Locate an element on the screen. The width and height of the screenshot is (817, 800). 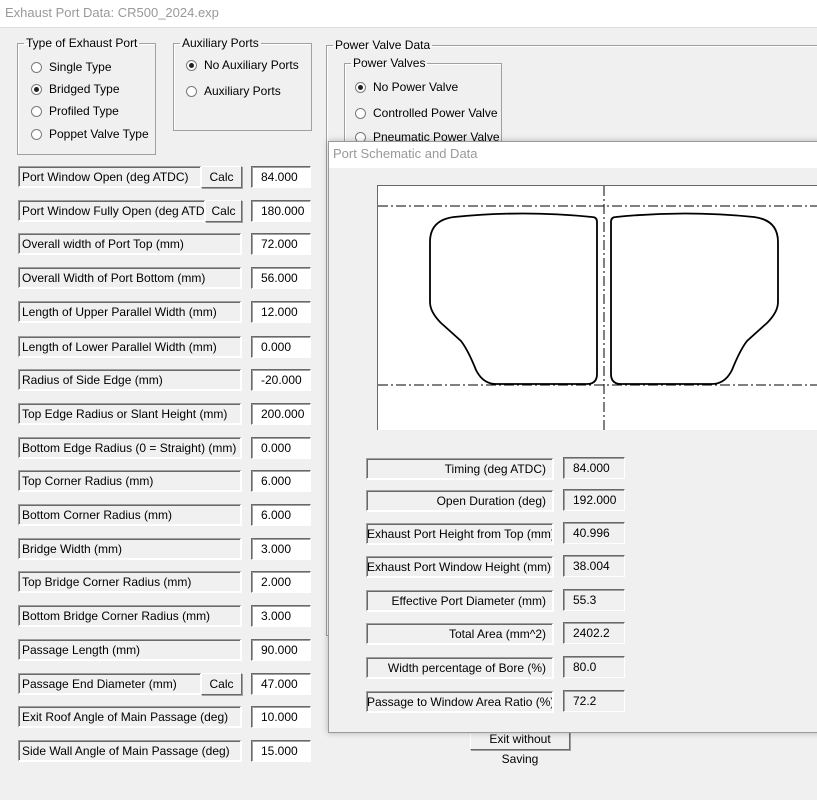
effective-port-diameter-value: 55.3 is located at coordinates (594, 600).